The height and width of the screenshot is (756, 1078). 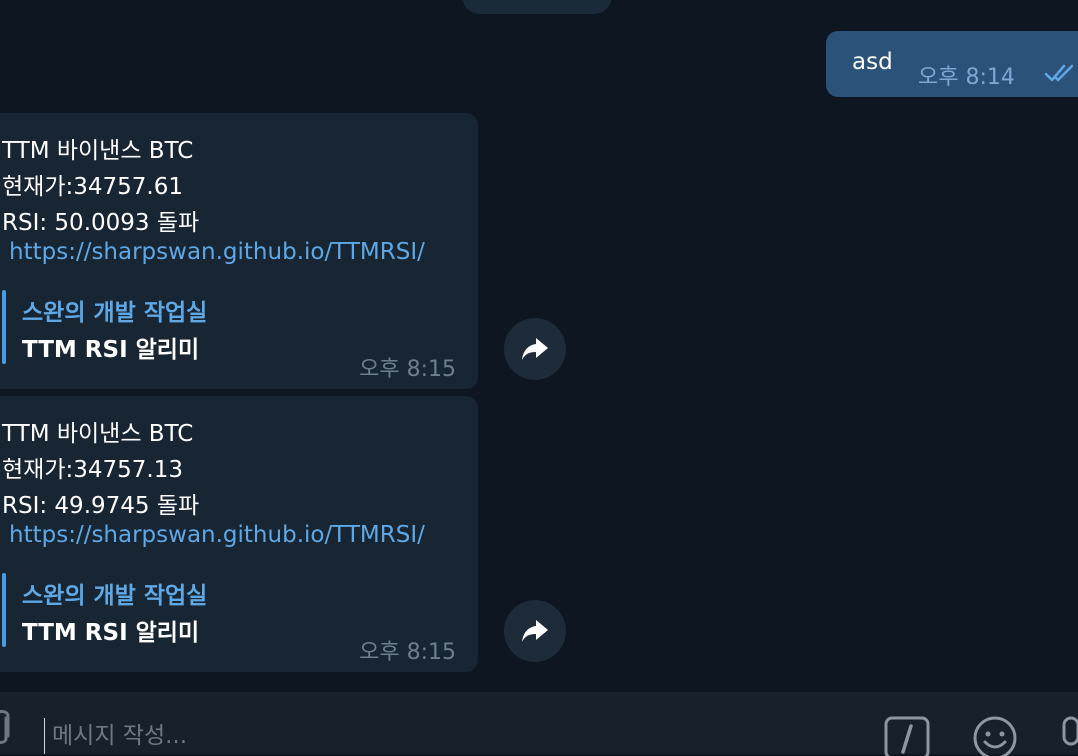 I want to click on message-composer, so click(x=539, y=724).